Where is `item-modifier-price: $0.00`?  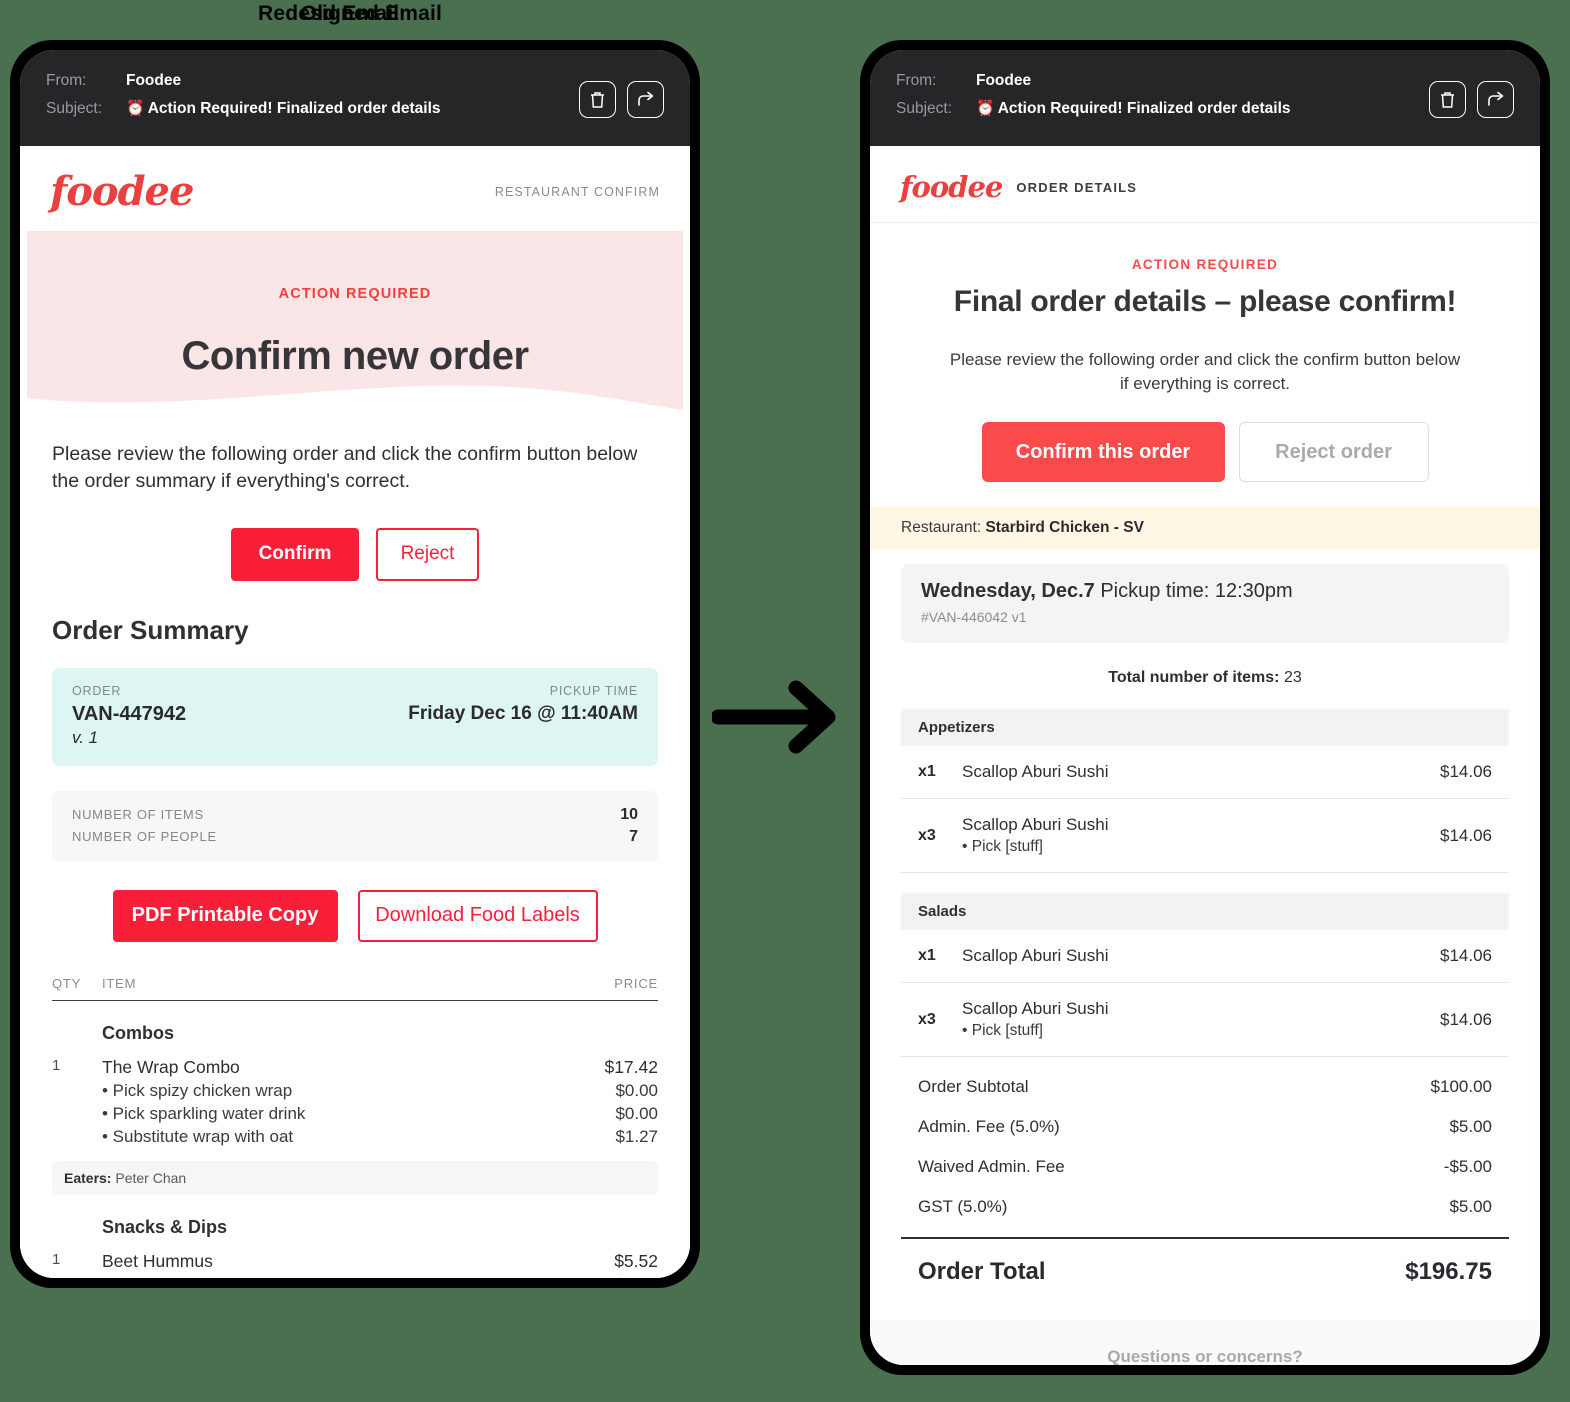
item-modifier-price: $0.00 is located at coordinates (636, 1090).